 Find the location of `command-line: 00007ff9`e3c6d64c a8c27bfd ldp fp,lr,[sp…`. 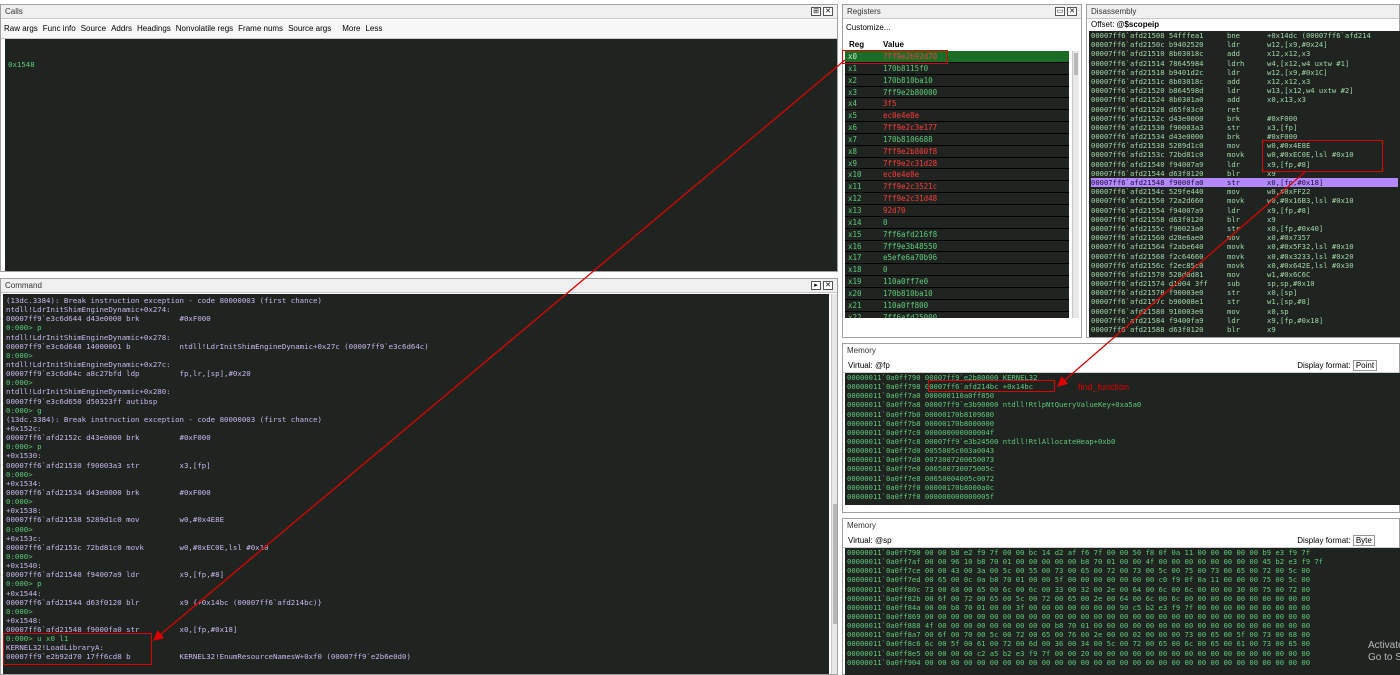

command-line: 00007ff9`e3c6d64c a8c27bfd ldp fp,lr,[sp… is located at coordinates (128, 374).